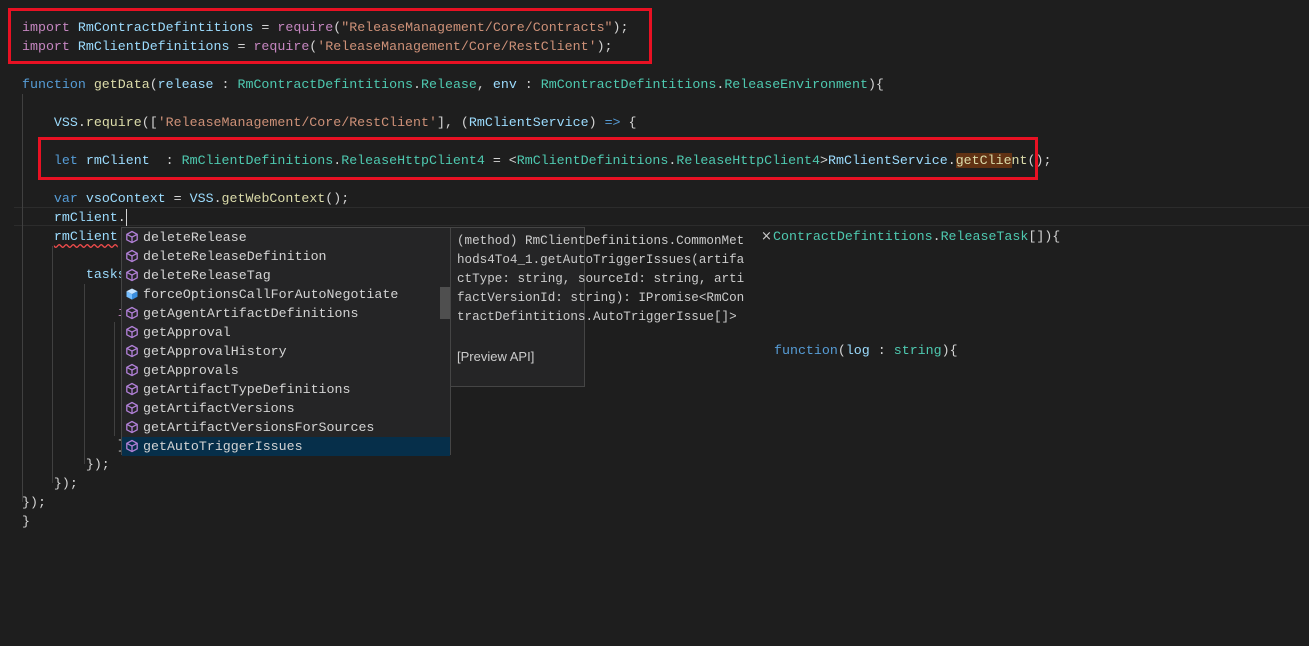  Describe the element at coordinates (449, 84) in the screenshot. I see `code-token: Release` at that location.